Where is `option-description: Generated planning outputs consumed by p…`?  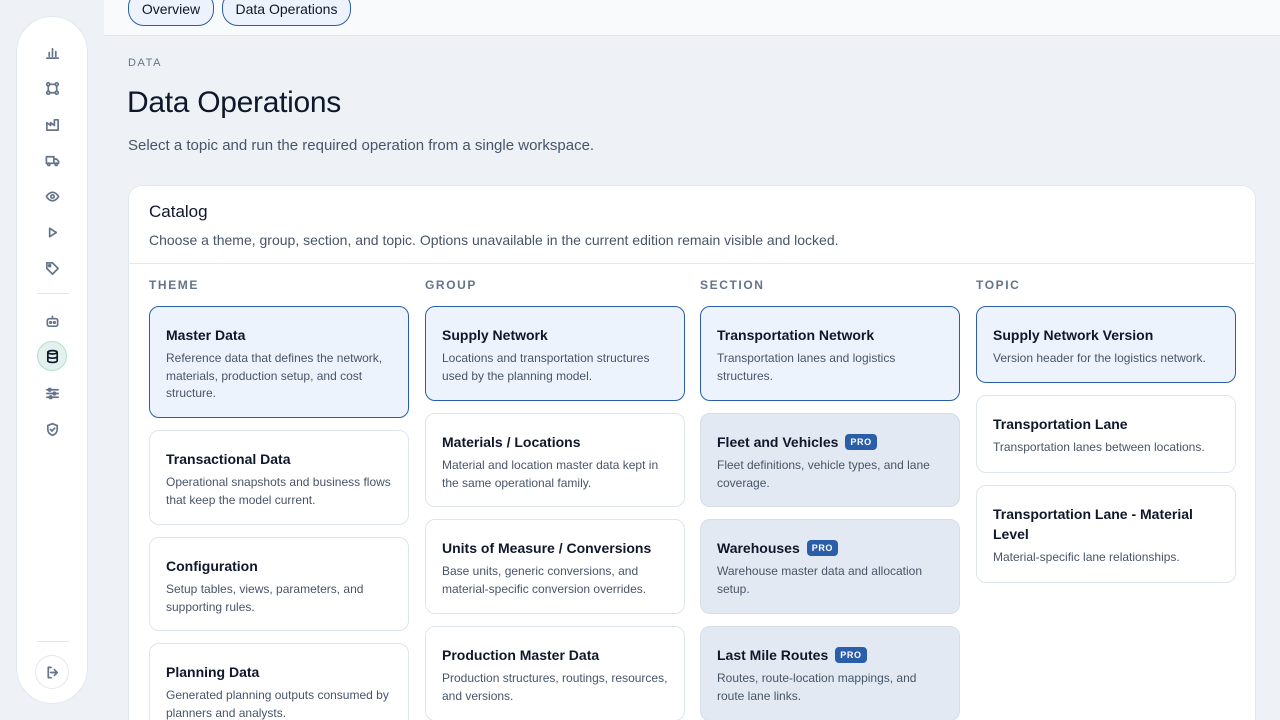 option-description: Generated planning outputs consumed by p… is located at coordinates (277, 704).